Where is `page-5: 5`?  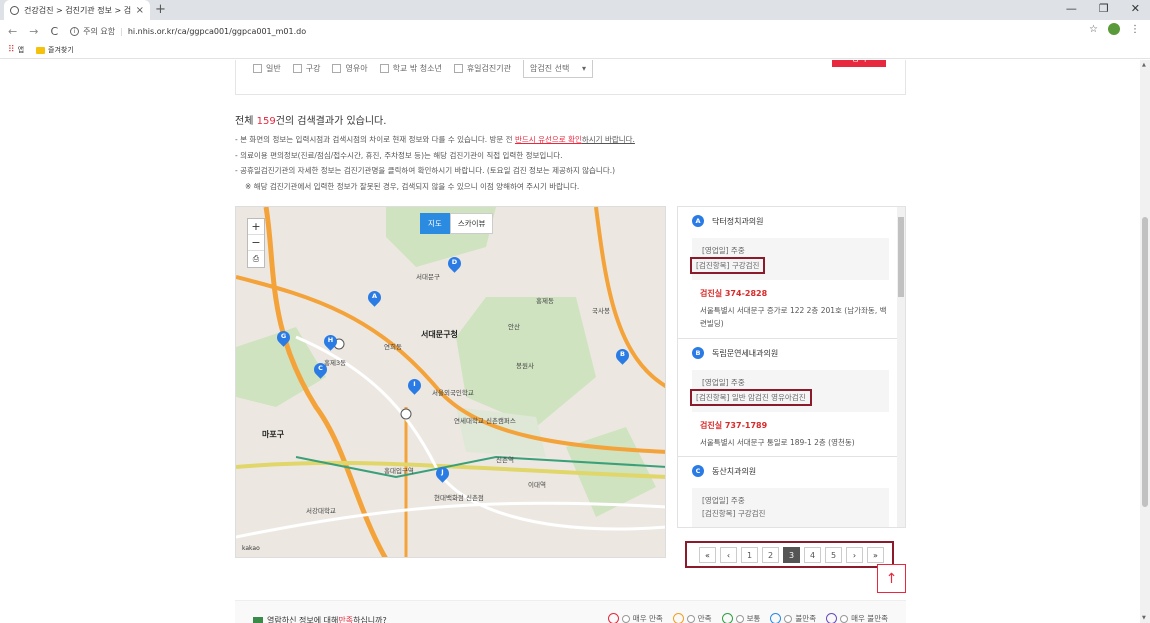 page-5: 5 is located at coordinates (833, 555).